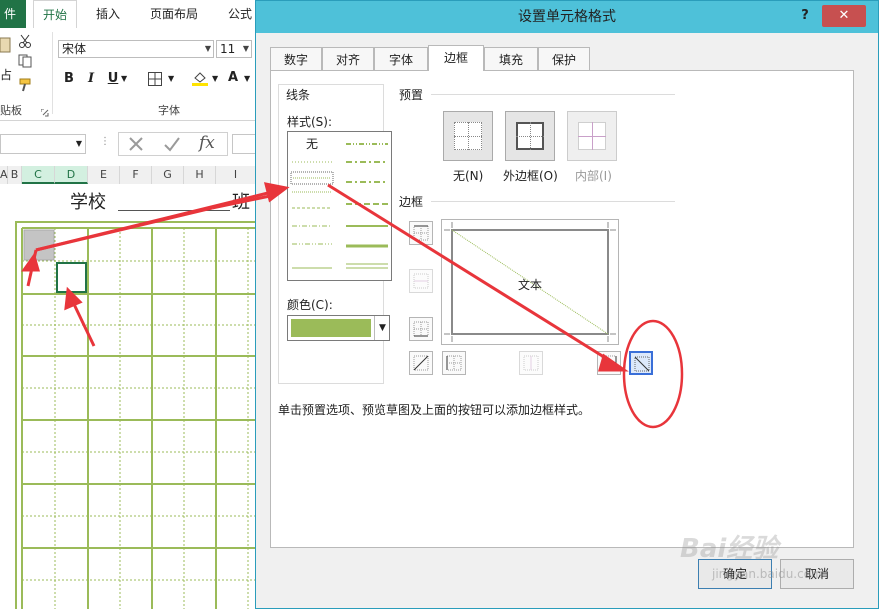 The width and height of the screenshot is (879, 609). I want to click on more-icon: ⋮, so click(105, 141).